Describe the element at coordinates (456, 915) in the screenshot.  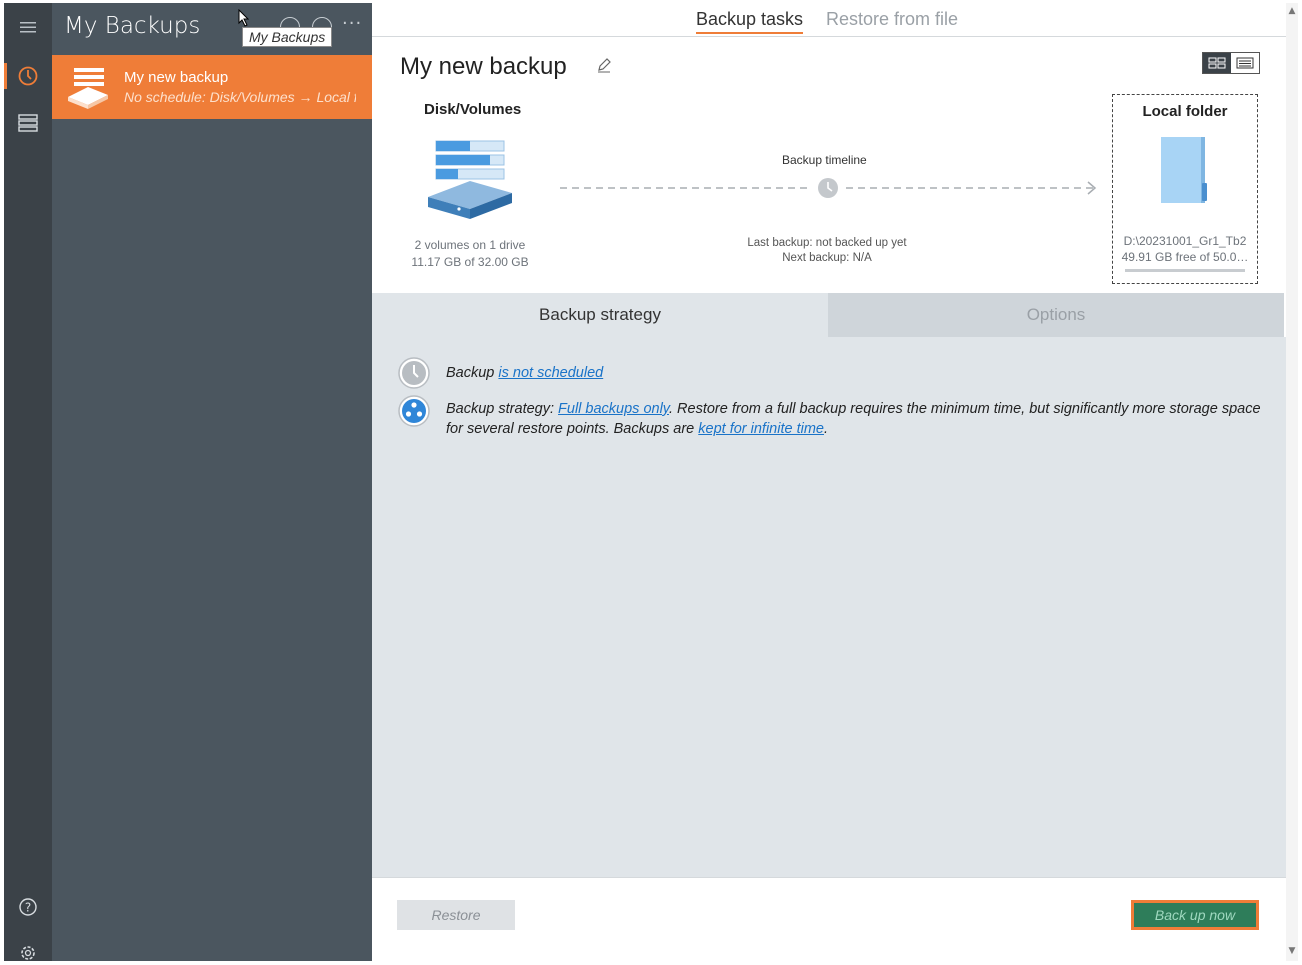
I see `restore-button: Restore` at that location.